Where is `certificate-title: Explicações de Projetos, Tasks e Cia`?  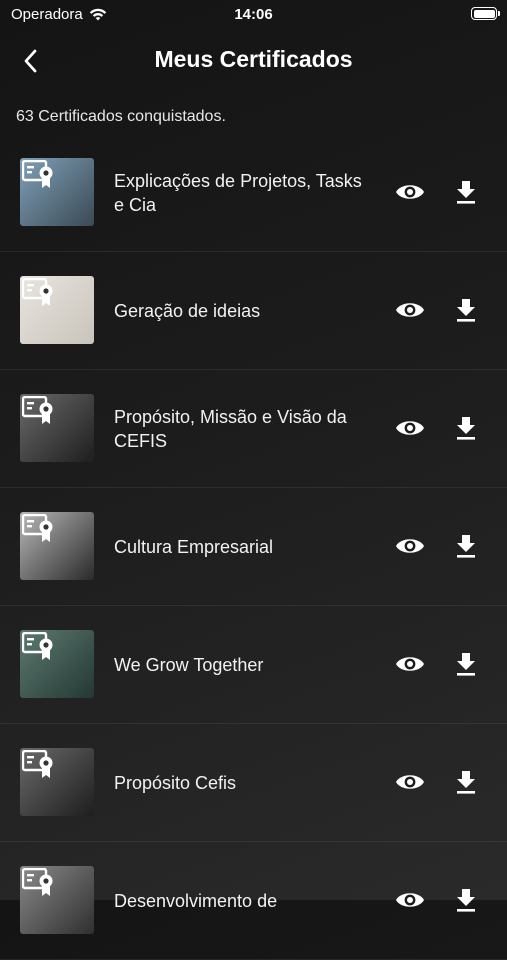
certificate-title: Explicações de Projetos, Tasks e Cia is located at coordinates (238, 192).